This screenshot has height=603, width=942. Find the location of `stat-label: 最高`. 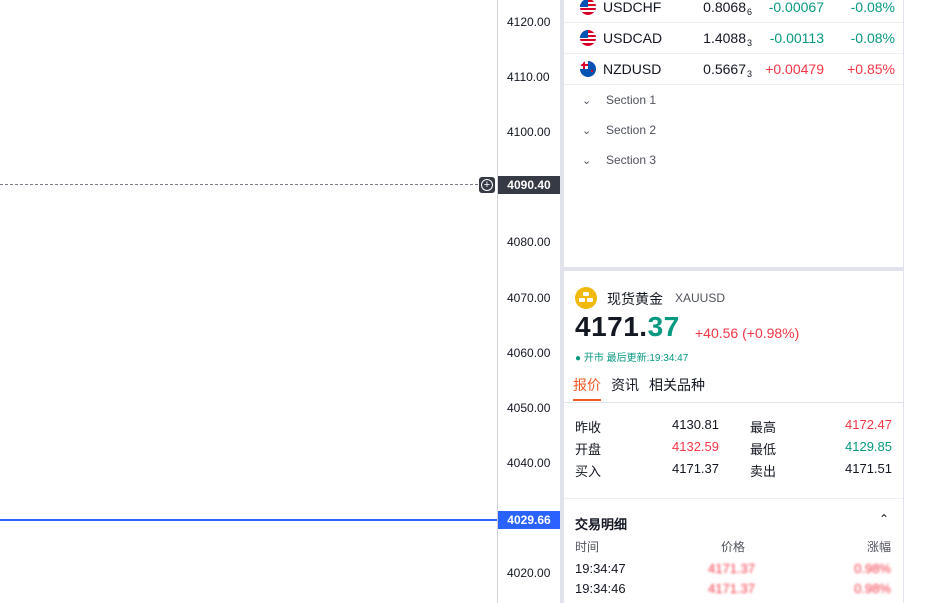

stat-label: 最高 is located at coordinates (763, 427).